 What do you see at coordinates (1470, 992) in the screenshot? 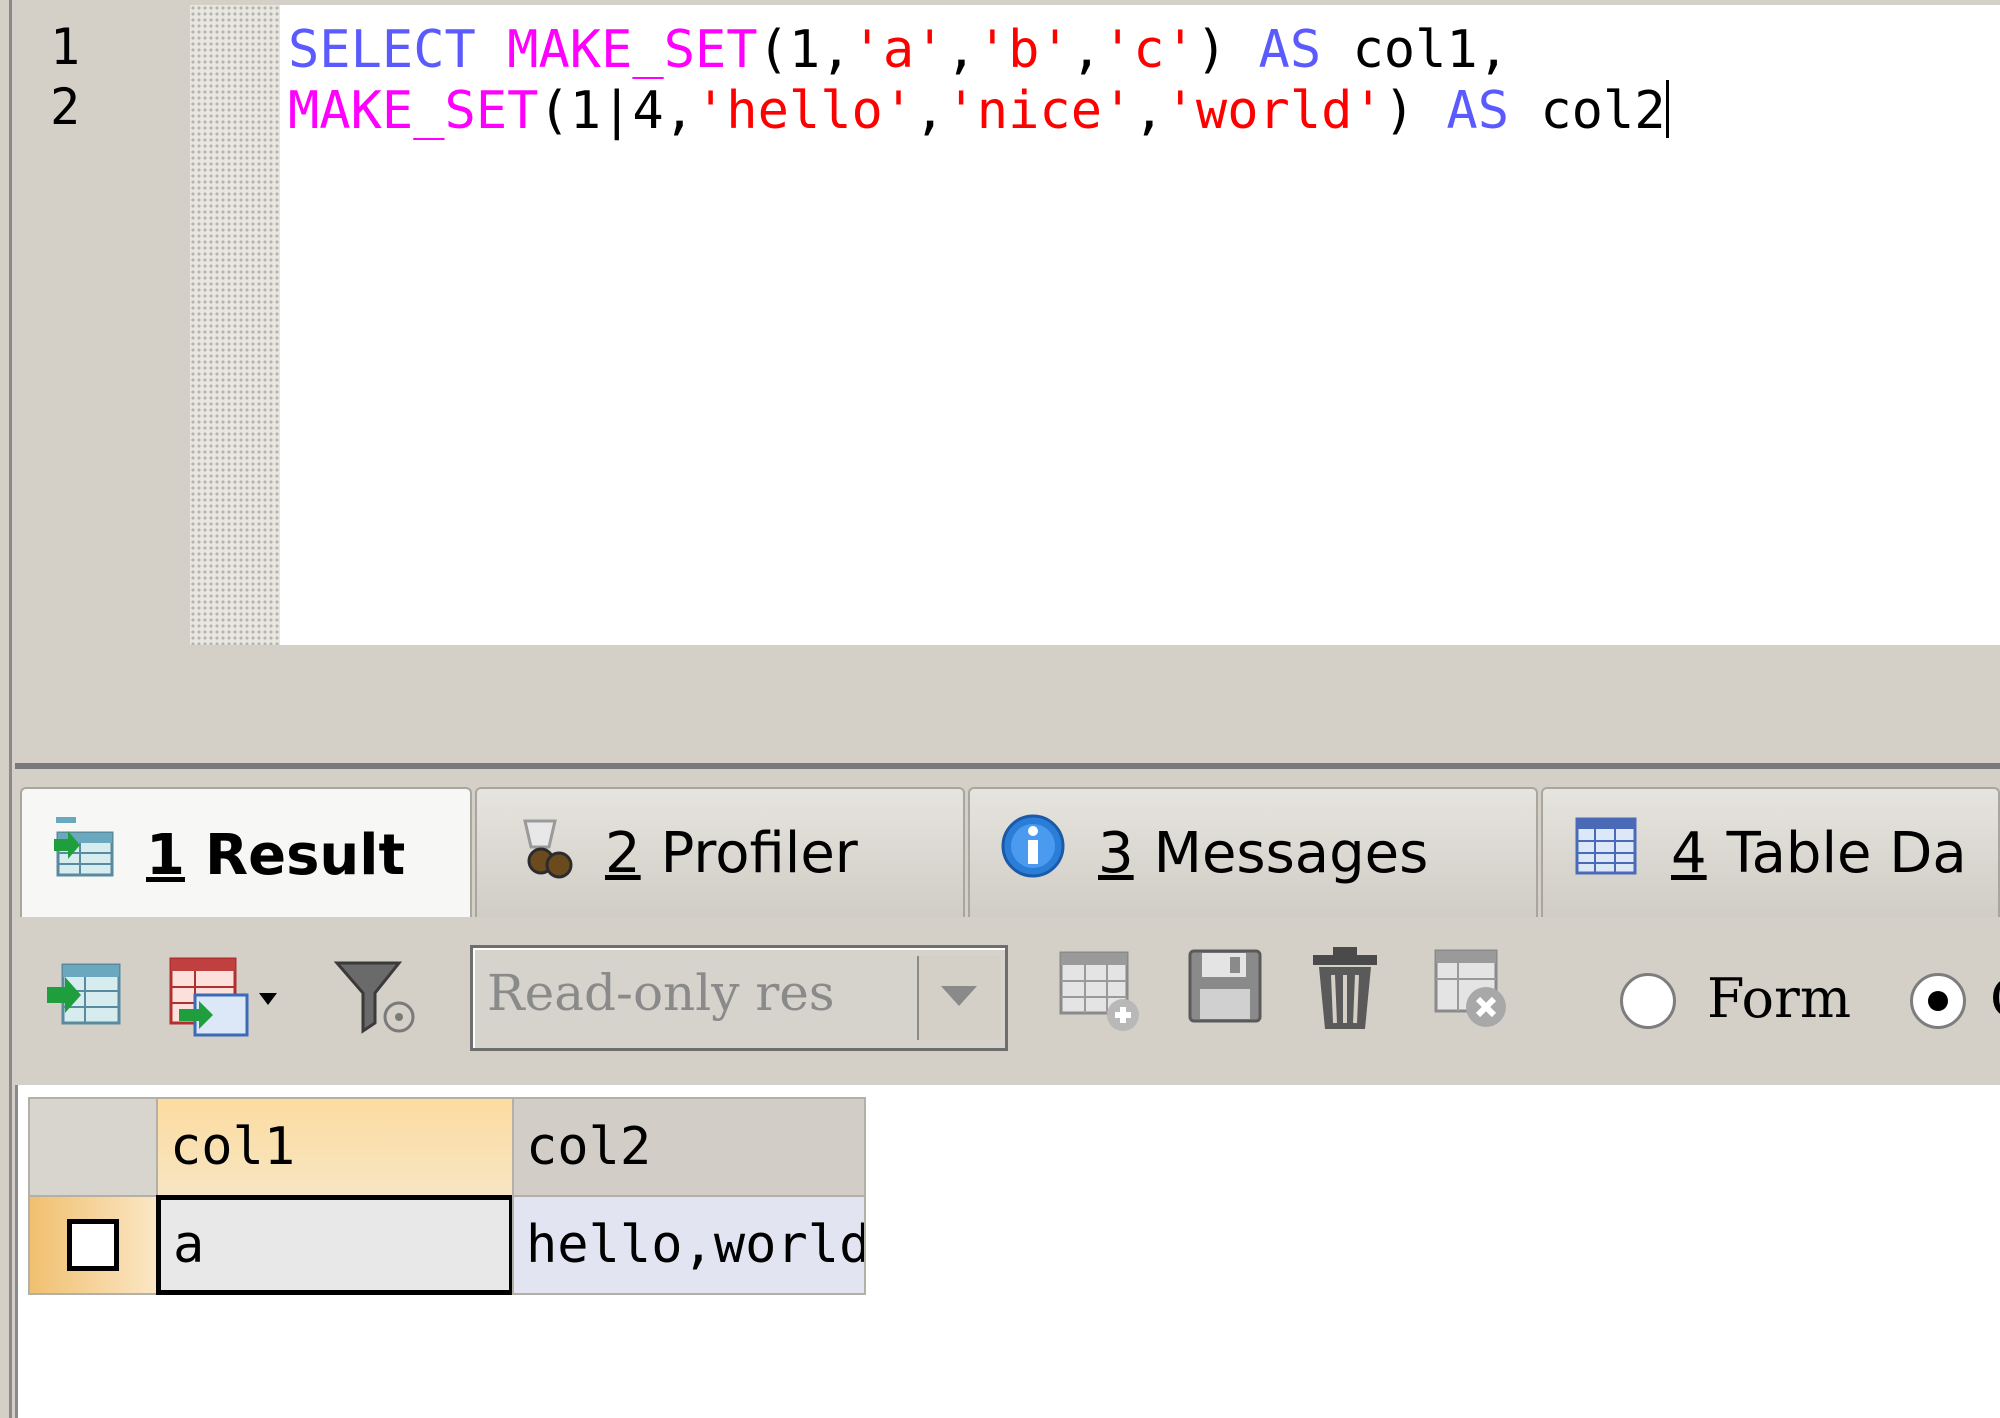
I see `cancel-changes-icon` at bounding box center [1470, 992].